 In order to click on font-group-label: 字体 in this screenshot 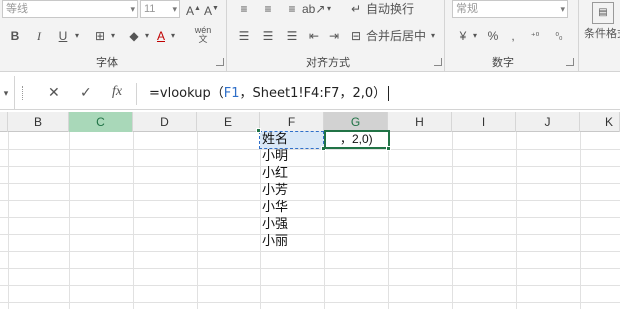, I will do `click(107, 63)`.